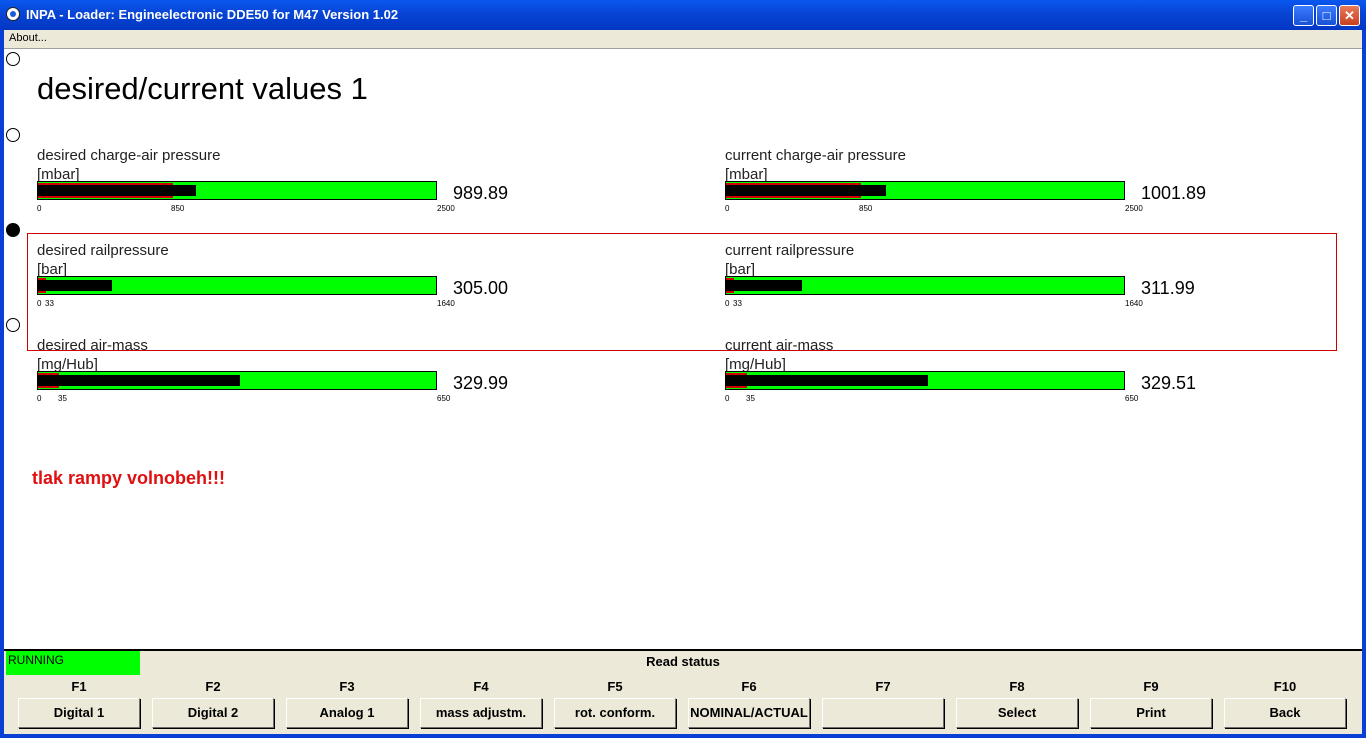 This screenshot has height=738, width=1366. I want to click on fkey-label-f9: F9, so click(1151, 686).